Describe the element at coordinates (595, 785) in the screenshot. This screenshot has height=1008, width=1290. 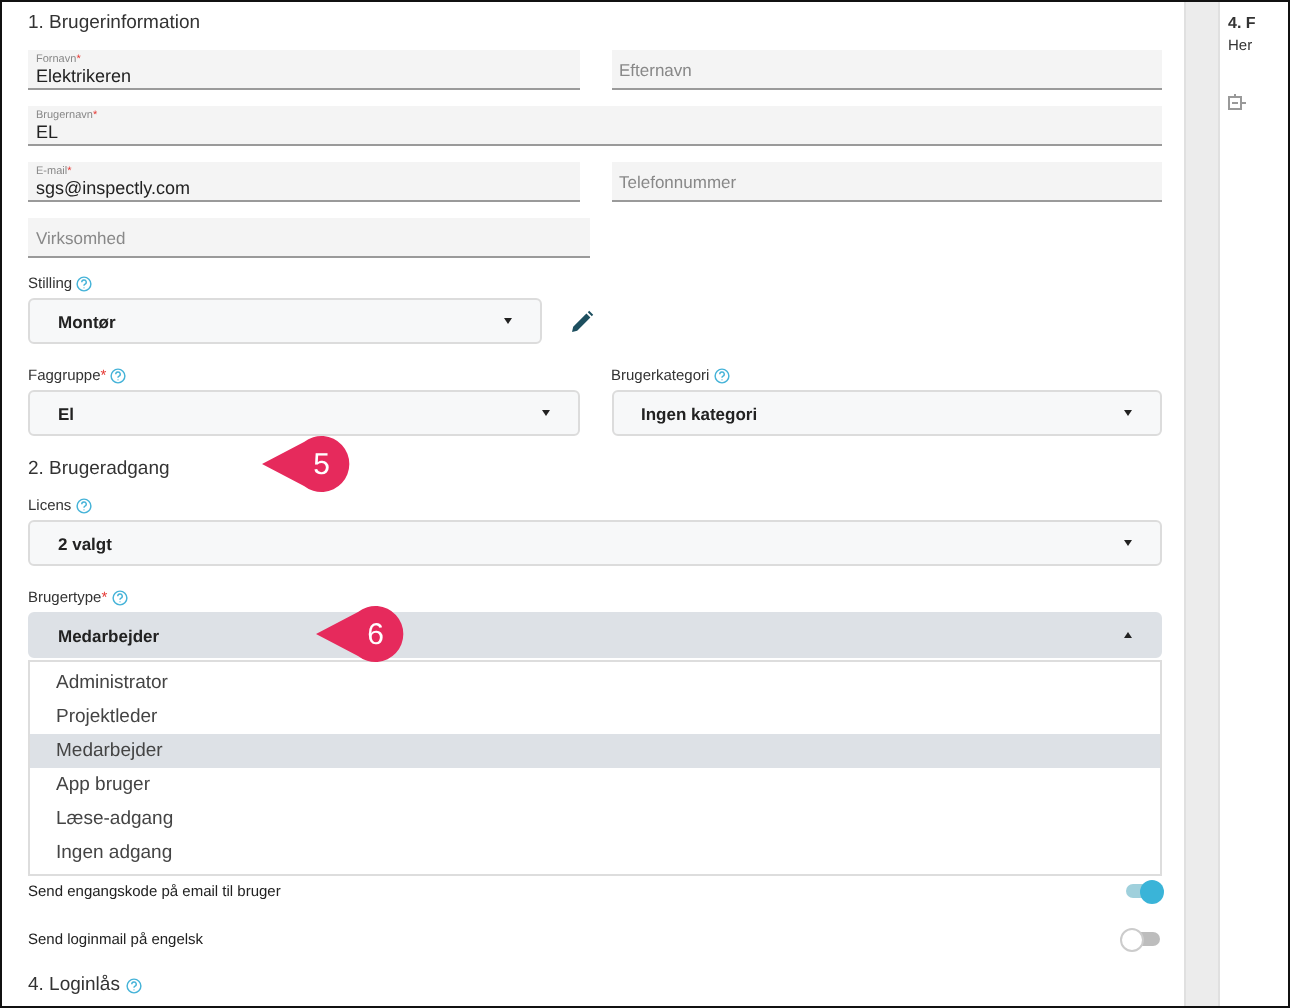
I see `dropdown-option: App bruger` at that location.